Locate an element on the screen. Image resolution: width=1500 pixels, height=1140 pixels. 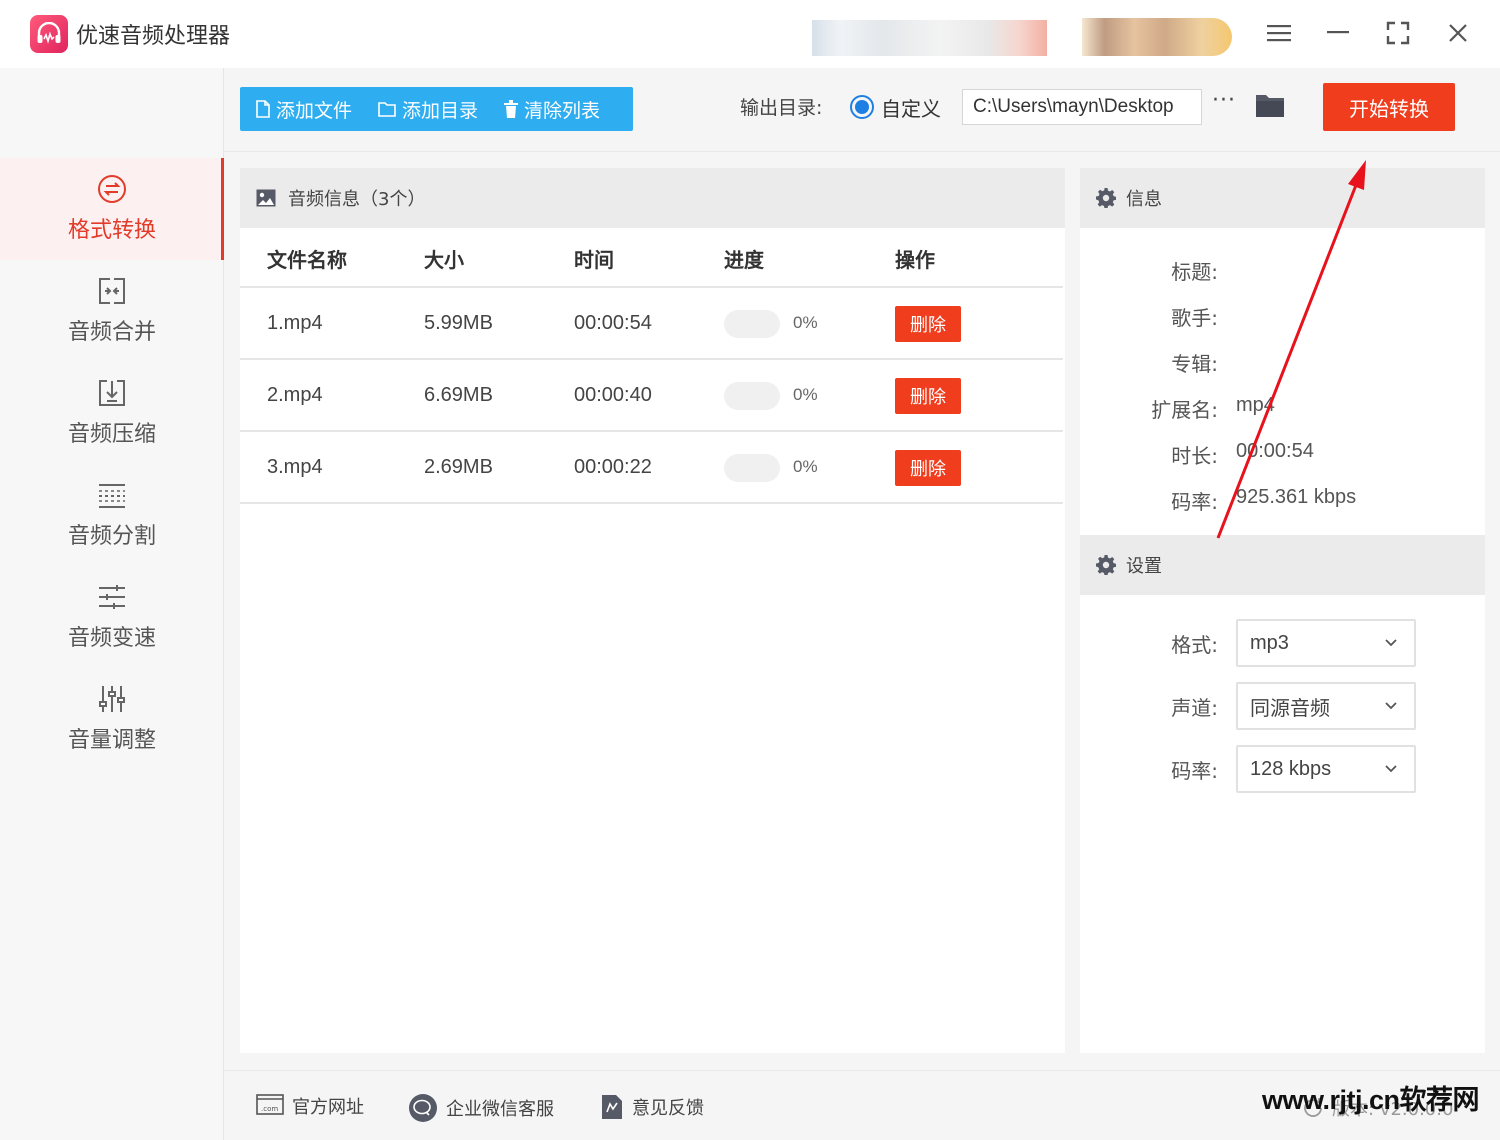
file-size: 6.69MB is located at coordinates (458, 394).